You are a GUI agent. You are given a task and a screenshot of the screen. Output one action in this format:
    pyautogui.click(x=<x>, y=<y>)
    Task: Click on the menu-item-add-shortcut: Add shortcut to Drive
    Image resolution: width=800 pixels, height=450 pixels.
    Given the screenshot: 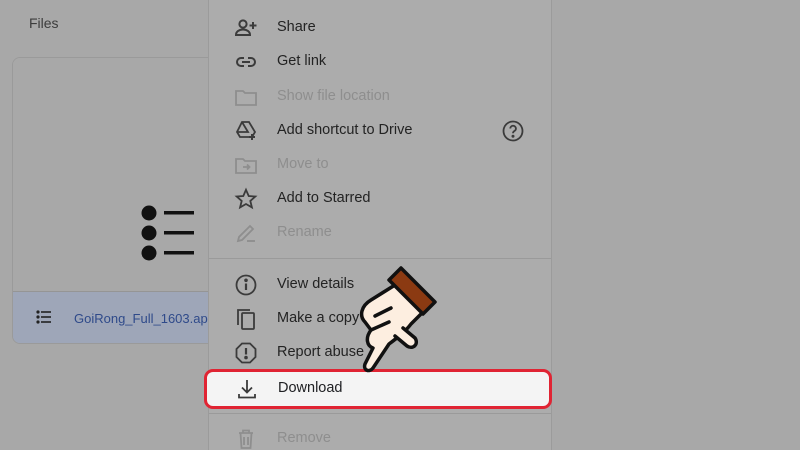 What is the action you would take?
    pyautogui.click(x=380, y=130)
    